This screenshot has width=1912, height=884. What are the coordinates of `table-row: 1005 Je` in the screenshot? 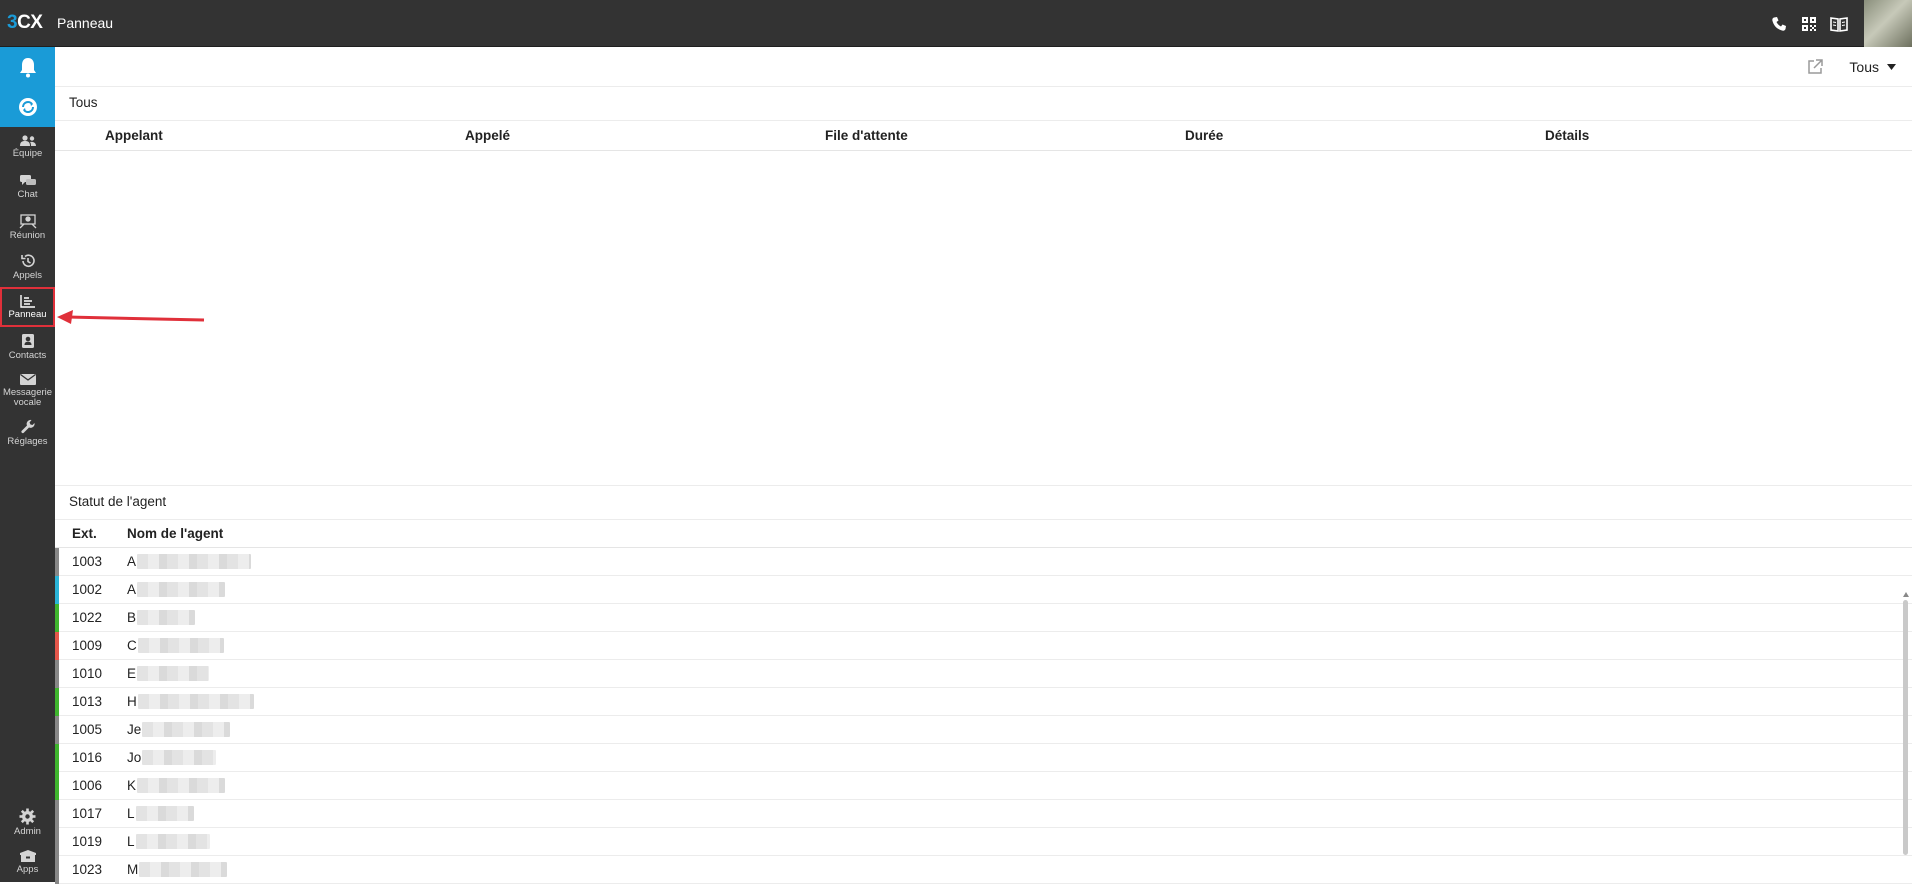 It's located at (983, 730).